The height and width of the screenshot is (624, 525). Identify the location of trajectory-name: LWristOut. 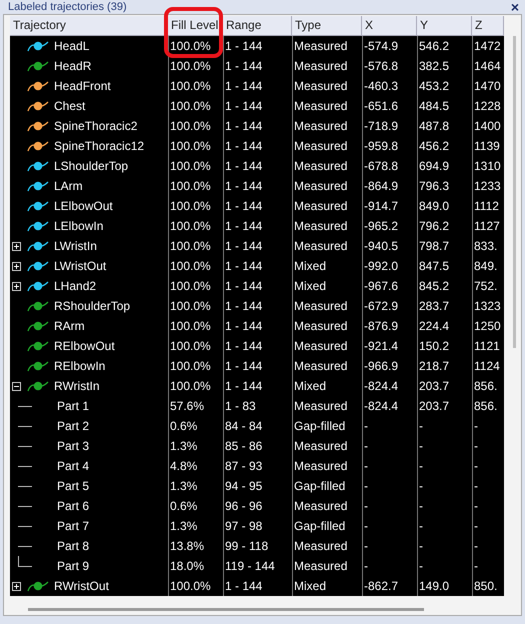
(80, 266).